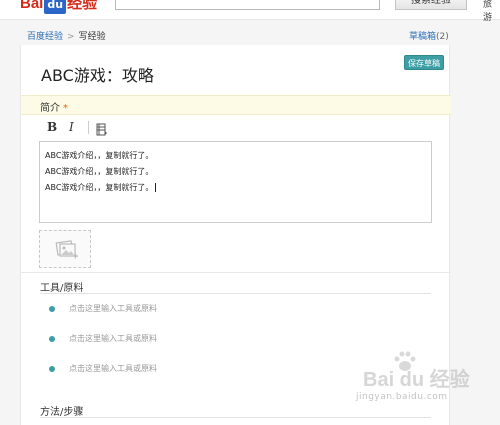  Describe the element at coordinates (235, 293) in the screenshot. I see `tools-section-rule` at that location.